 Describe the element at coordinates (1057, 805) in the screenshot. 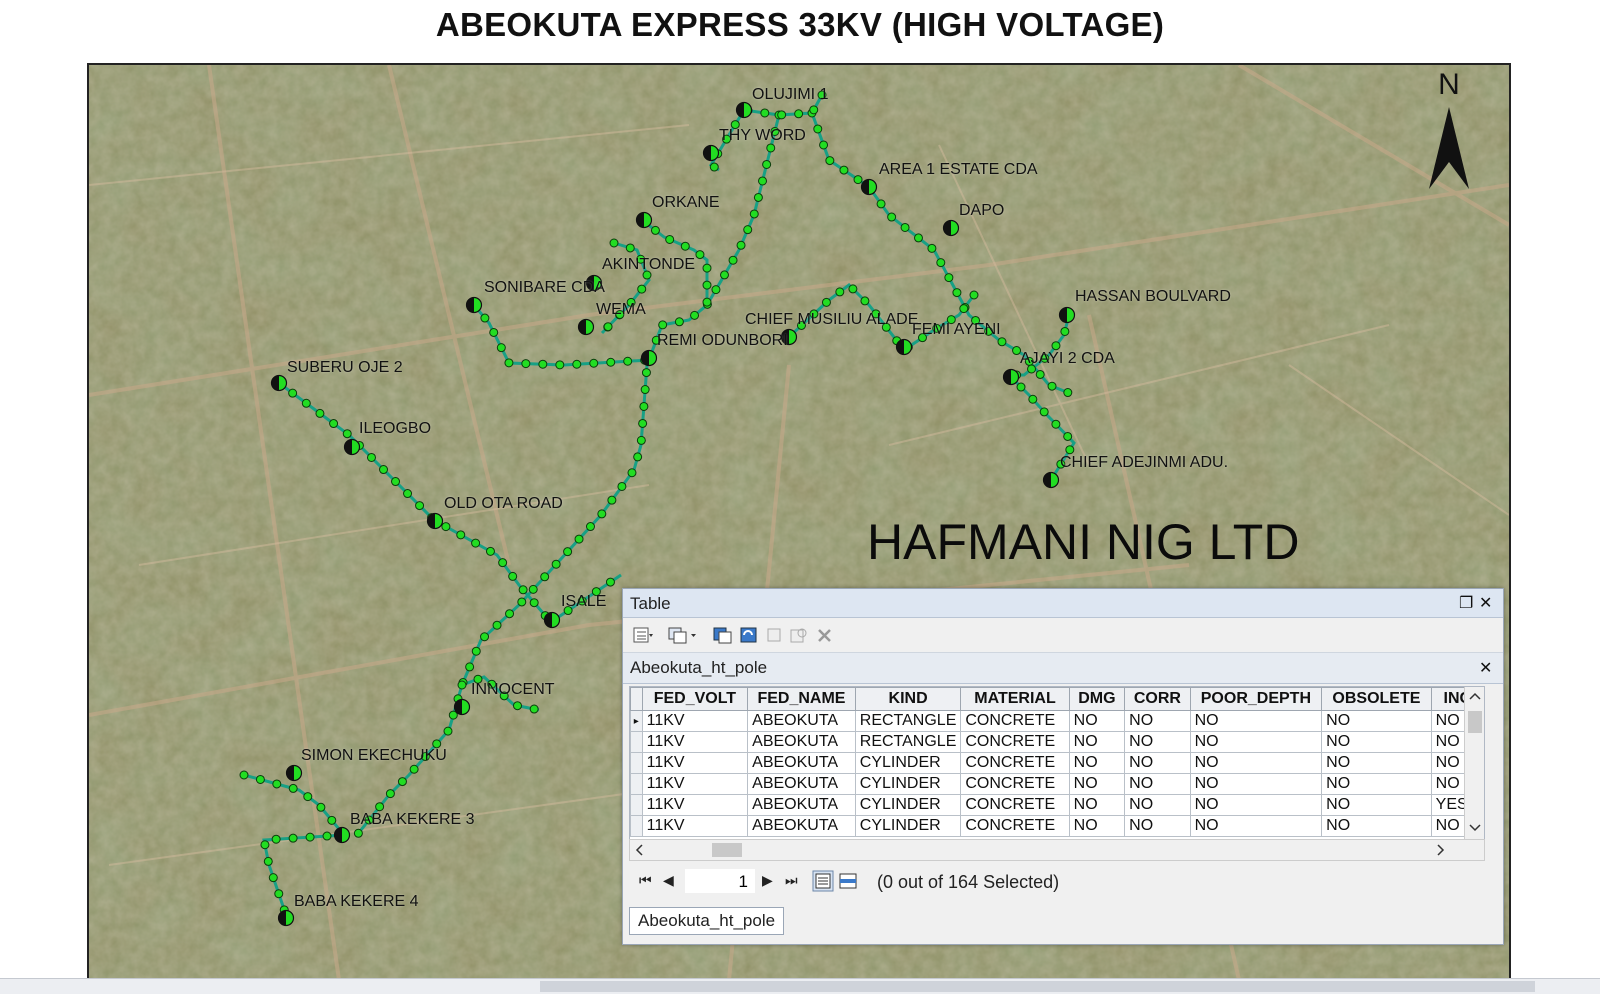

I see `table-row: 11KV ABEOKUTA CYLINDER CONCRETE NO NO NO NO YES` at that location.